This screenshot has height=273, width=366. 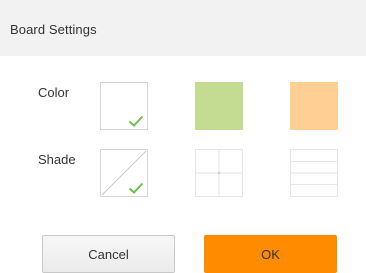 I want to click on shade-option-diagonal, so click(x=124, y=173).